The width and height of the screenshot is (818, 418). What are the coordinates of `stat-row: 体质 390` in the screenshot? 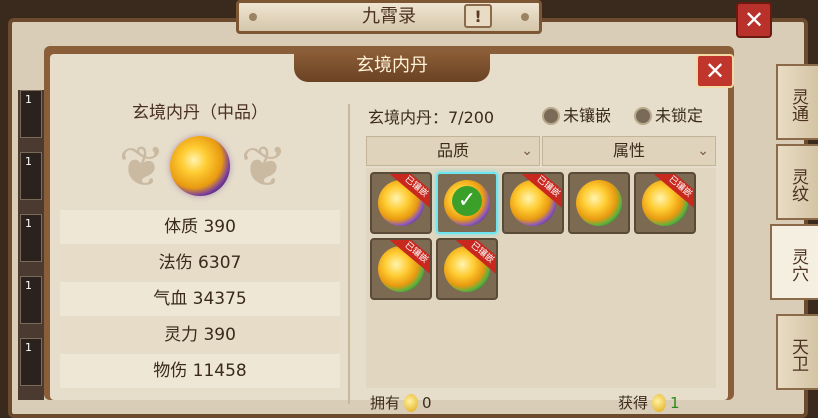 It's located at (200, 227).